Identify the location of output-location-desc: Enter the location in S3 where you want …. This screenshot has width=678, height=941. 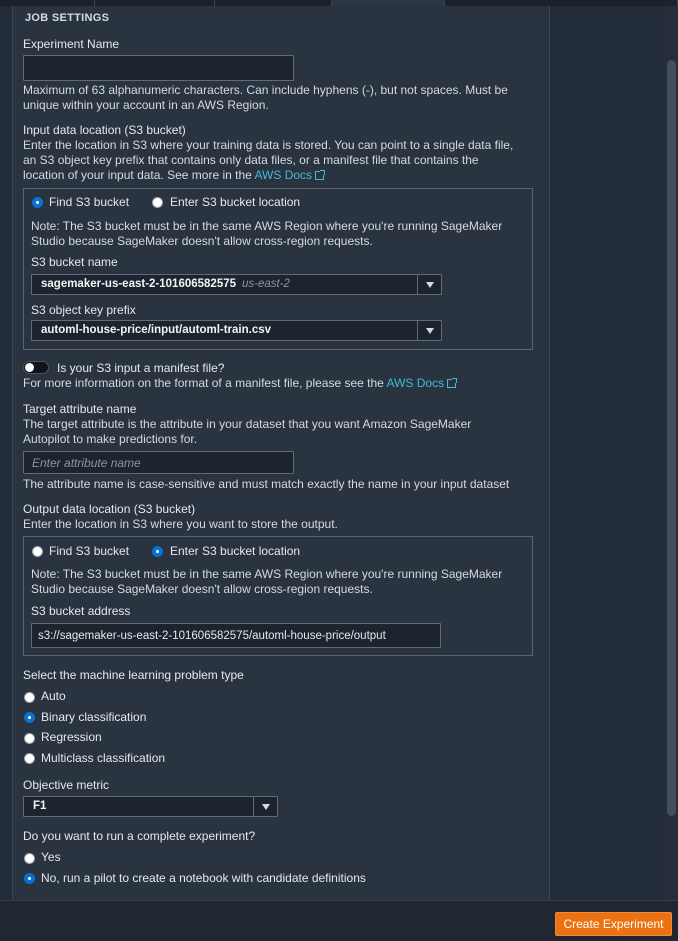
(180, 524).